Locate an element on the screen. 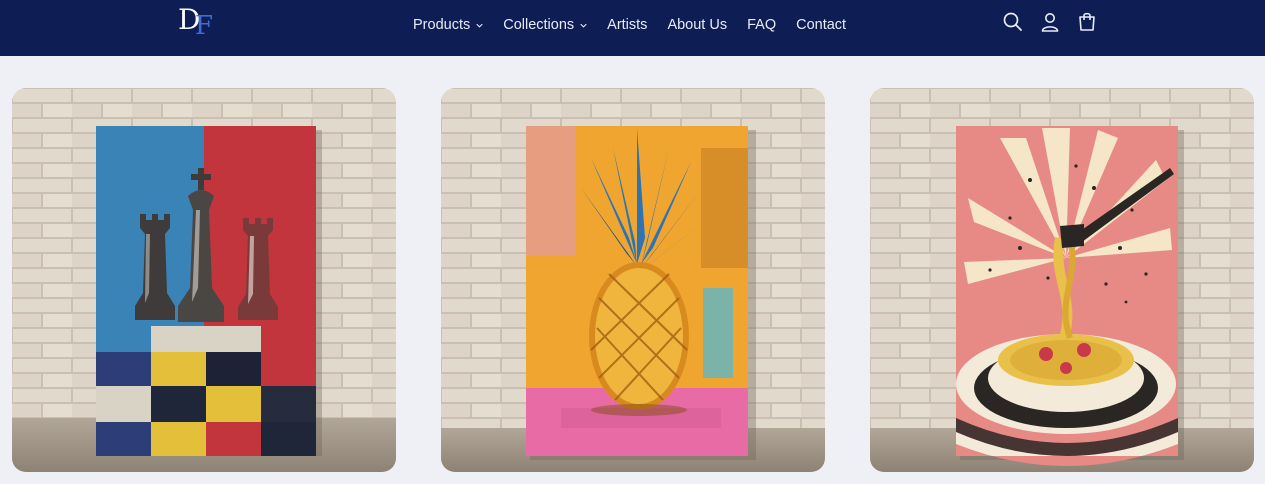  logo-letter-f: F is located at coordinates (204, 26).